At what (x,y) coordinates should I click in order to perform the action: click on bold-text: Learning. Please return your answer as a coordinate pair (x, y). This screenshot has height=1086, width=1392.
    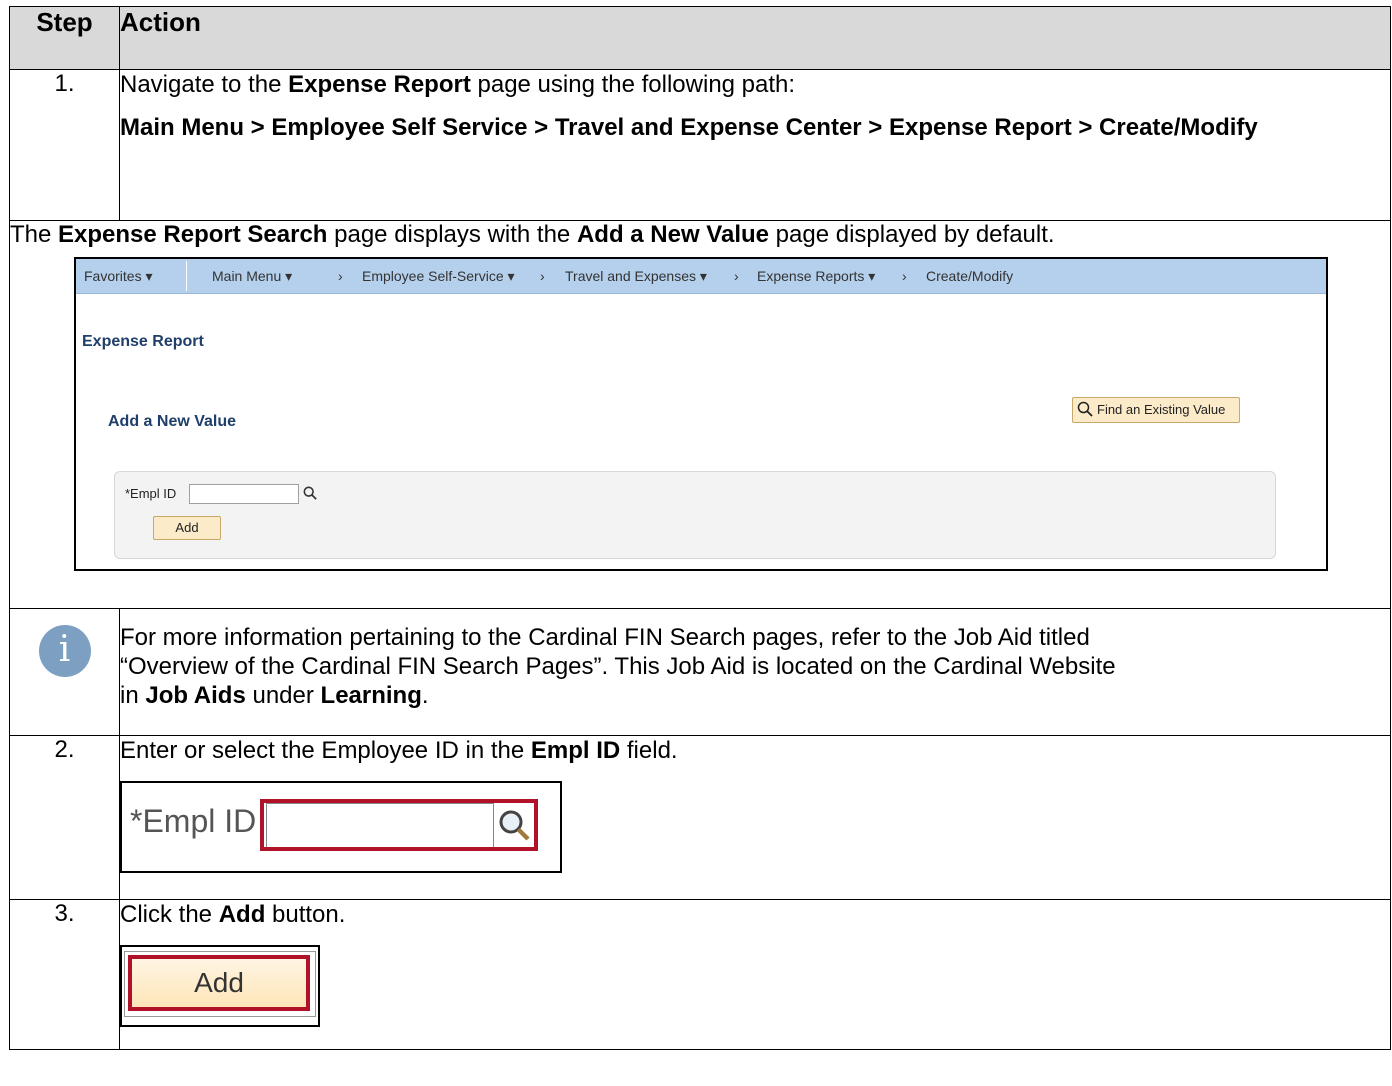
    Looking at the image, I should click on (371, 695).